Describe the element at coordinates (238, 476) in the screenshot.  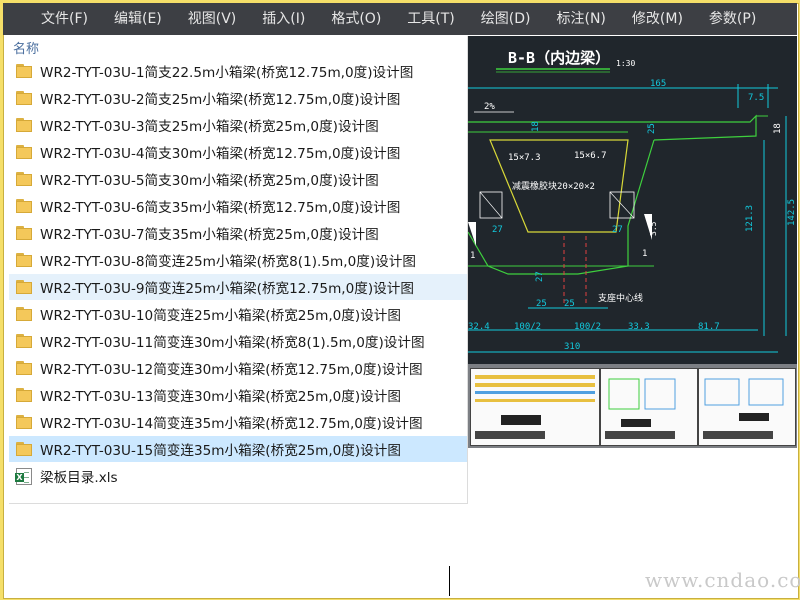
I see `file-list-item: X 梁板目录.xls` at that location.